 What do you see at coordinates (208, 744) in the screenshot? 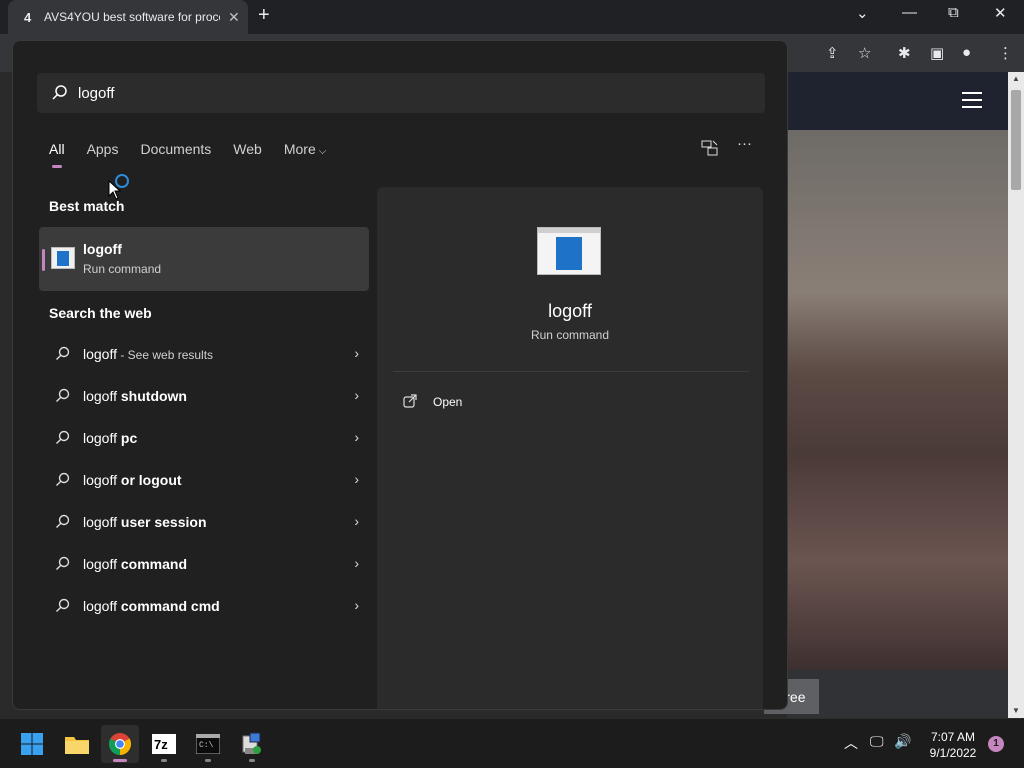
I see `terminal-icon: C:\` at bounding box center [208, 744].